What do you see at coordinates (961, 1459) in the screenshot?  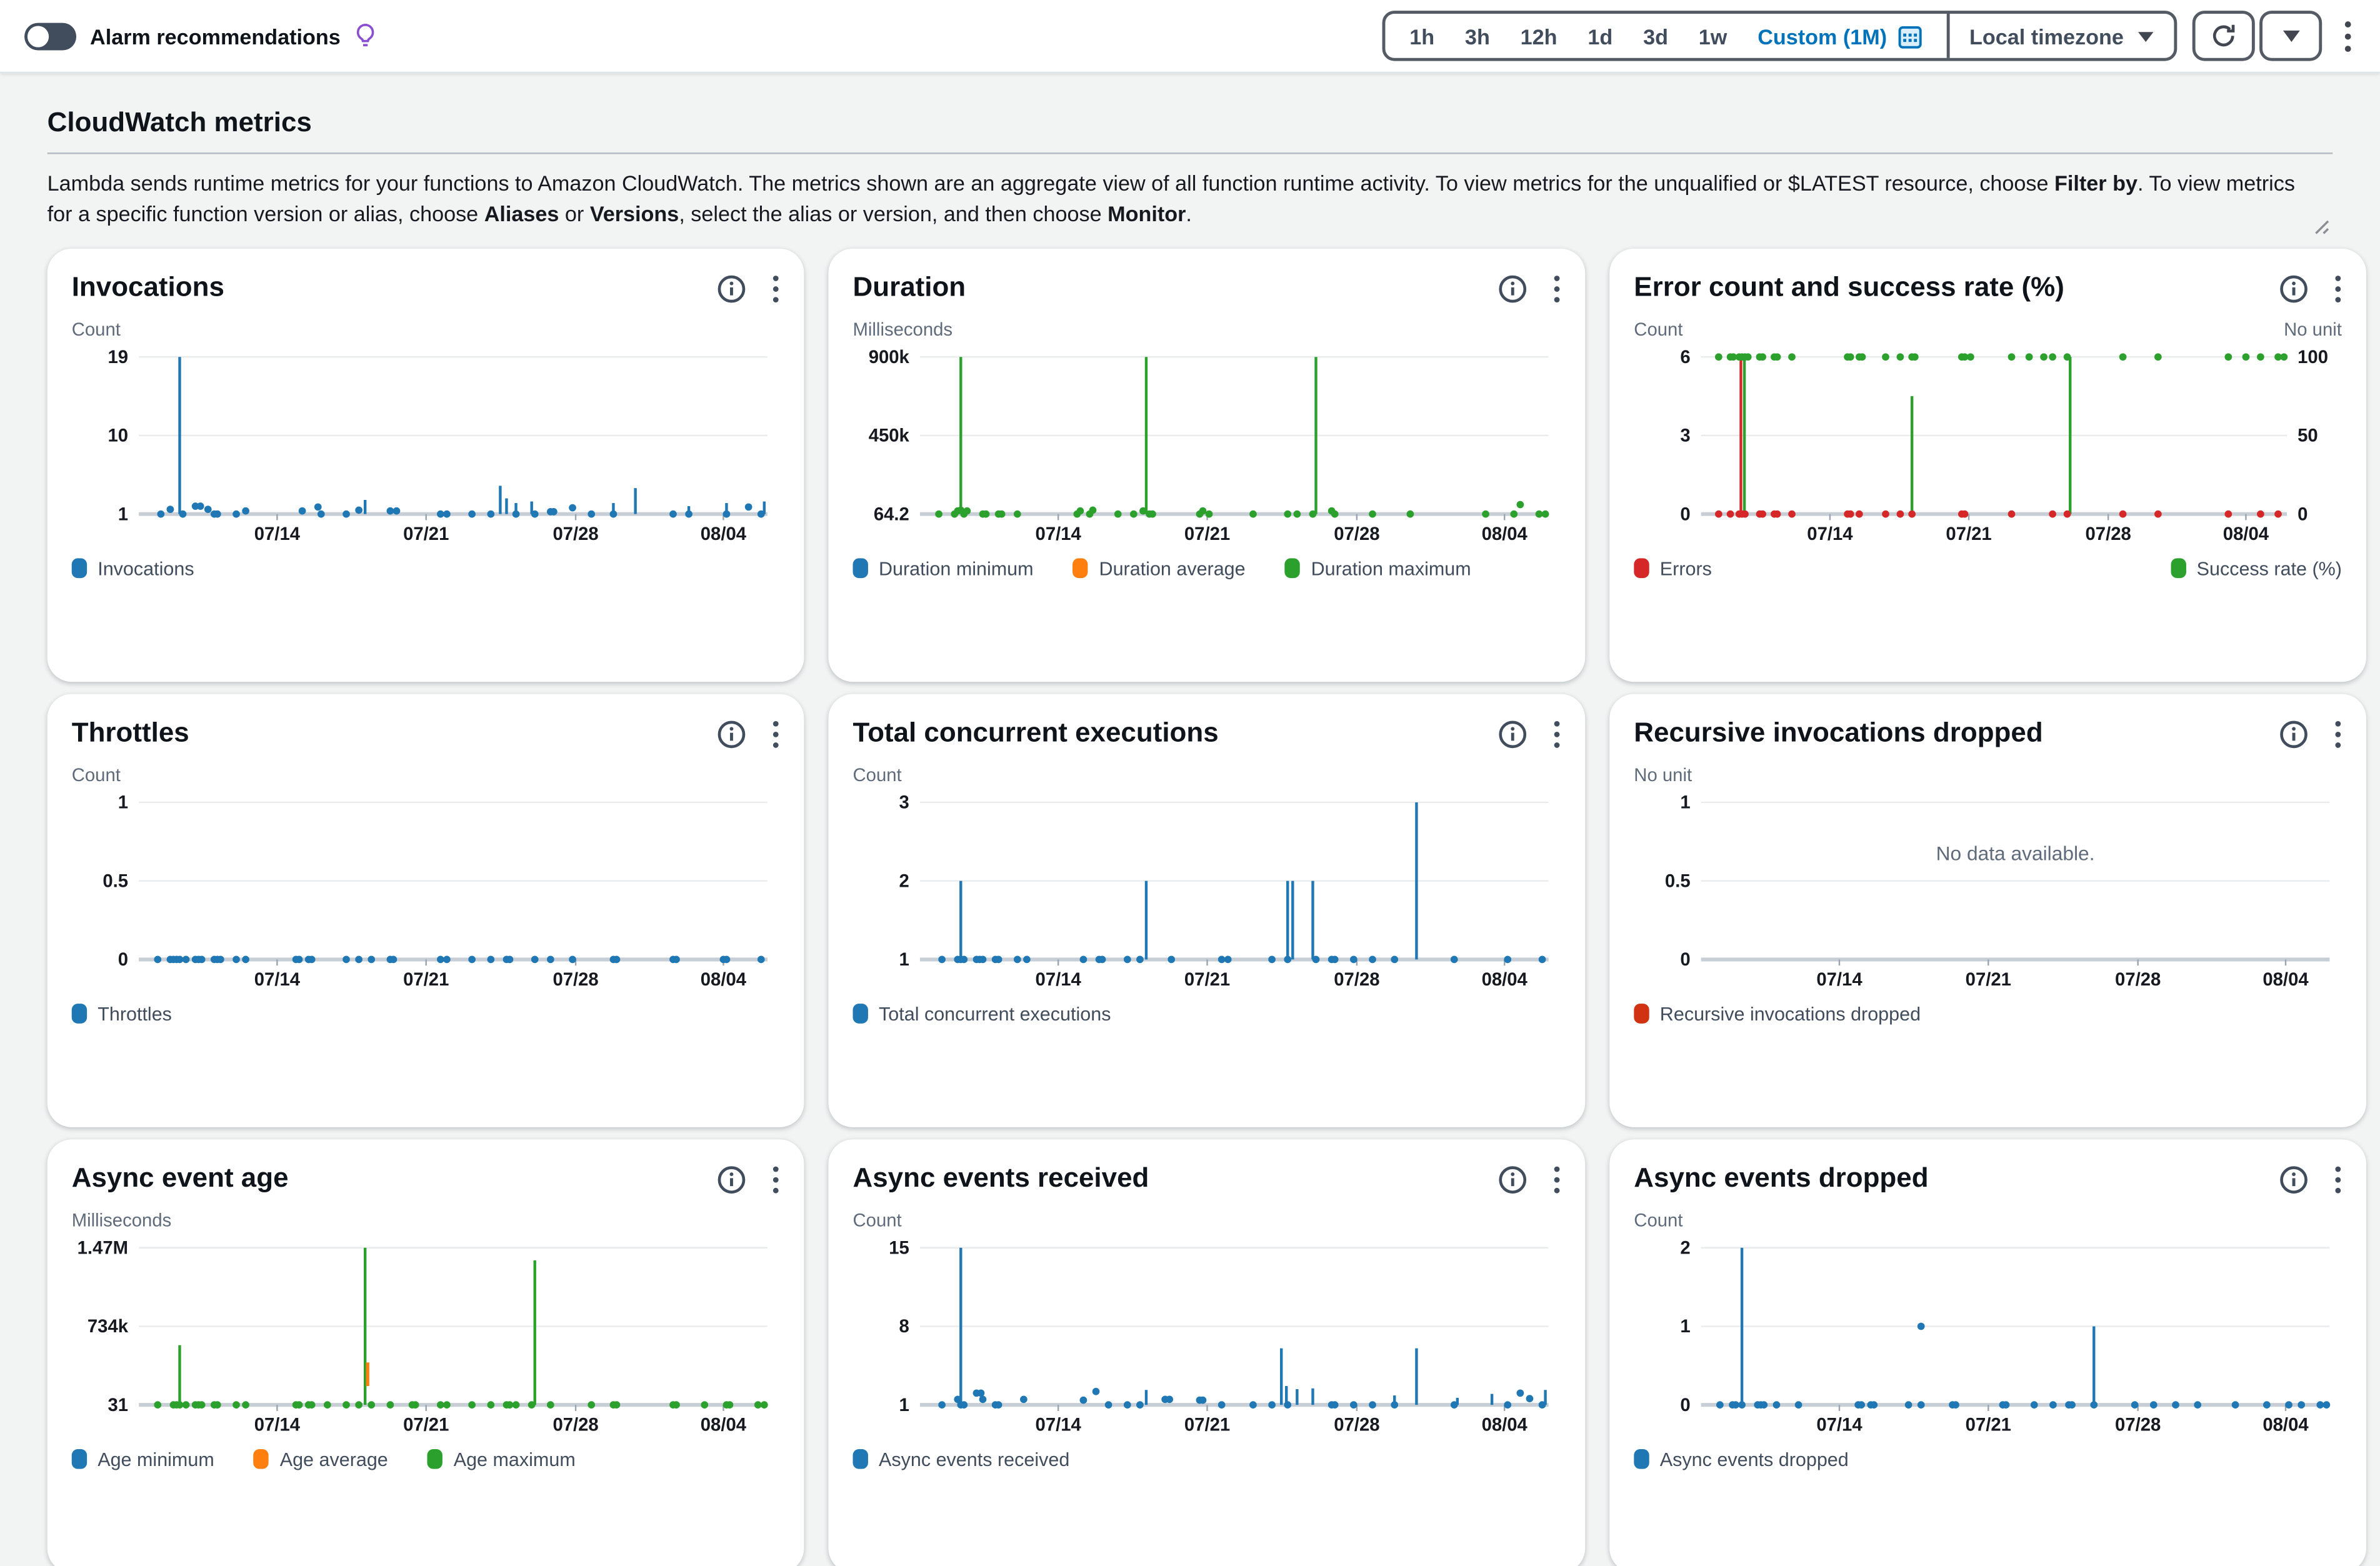 I see `legend-item: Async events received` at bounding box center [961, 1459].